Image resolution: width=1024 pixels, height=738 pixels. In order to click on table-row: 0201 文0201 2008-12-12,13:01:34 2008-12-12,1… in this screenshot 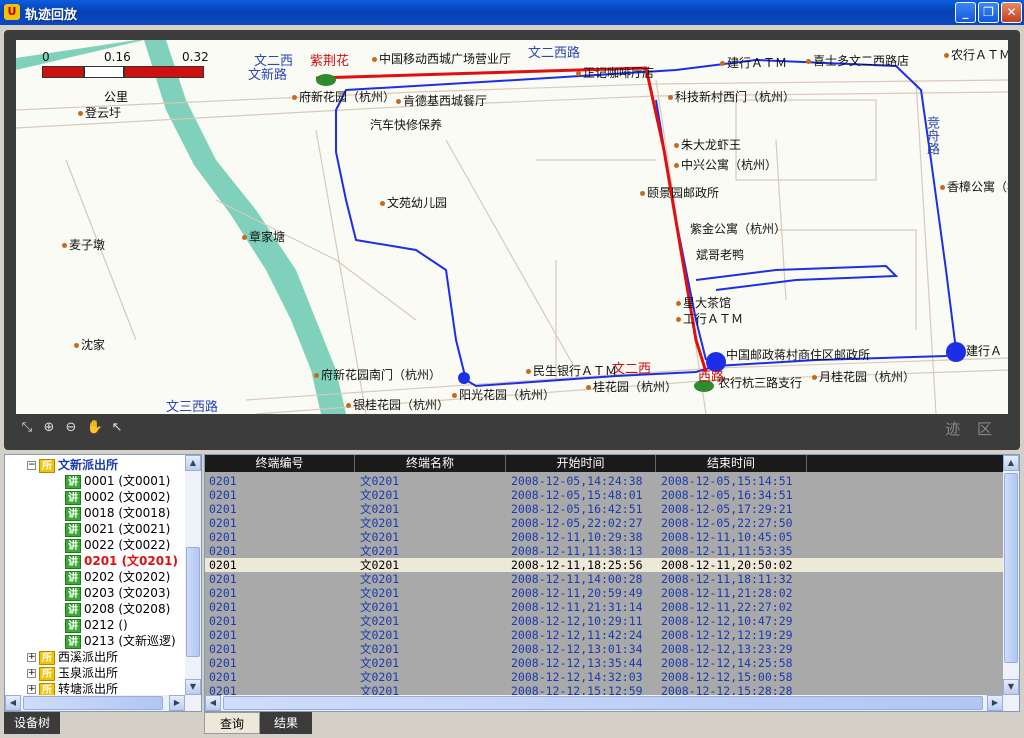, I will do `click(605, 649)`.